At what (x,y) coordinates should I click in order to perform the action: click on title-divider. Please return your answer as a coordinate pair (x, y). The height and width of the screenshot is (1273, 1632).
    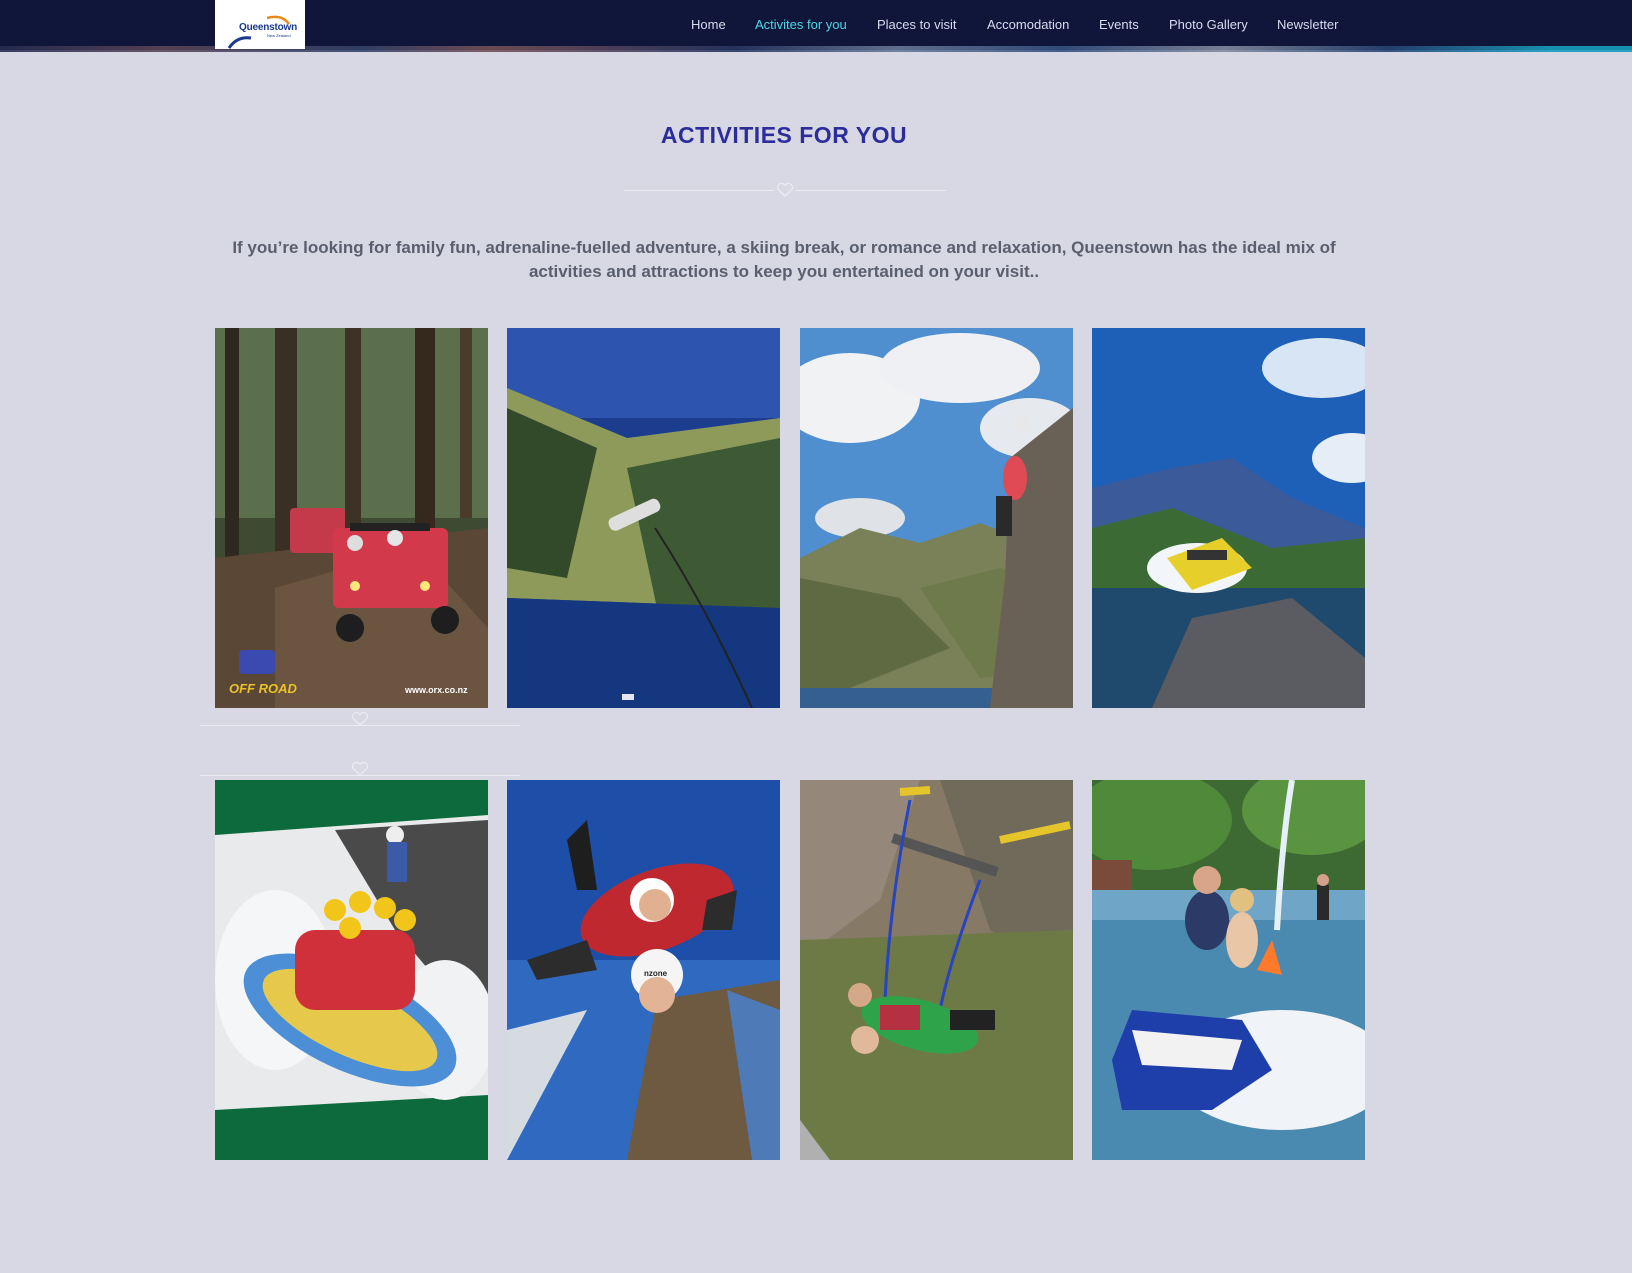
    Looking at the image, I should click on (785, 190).